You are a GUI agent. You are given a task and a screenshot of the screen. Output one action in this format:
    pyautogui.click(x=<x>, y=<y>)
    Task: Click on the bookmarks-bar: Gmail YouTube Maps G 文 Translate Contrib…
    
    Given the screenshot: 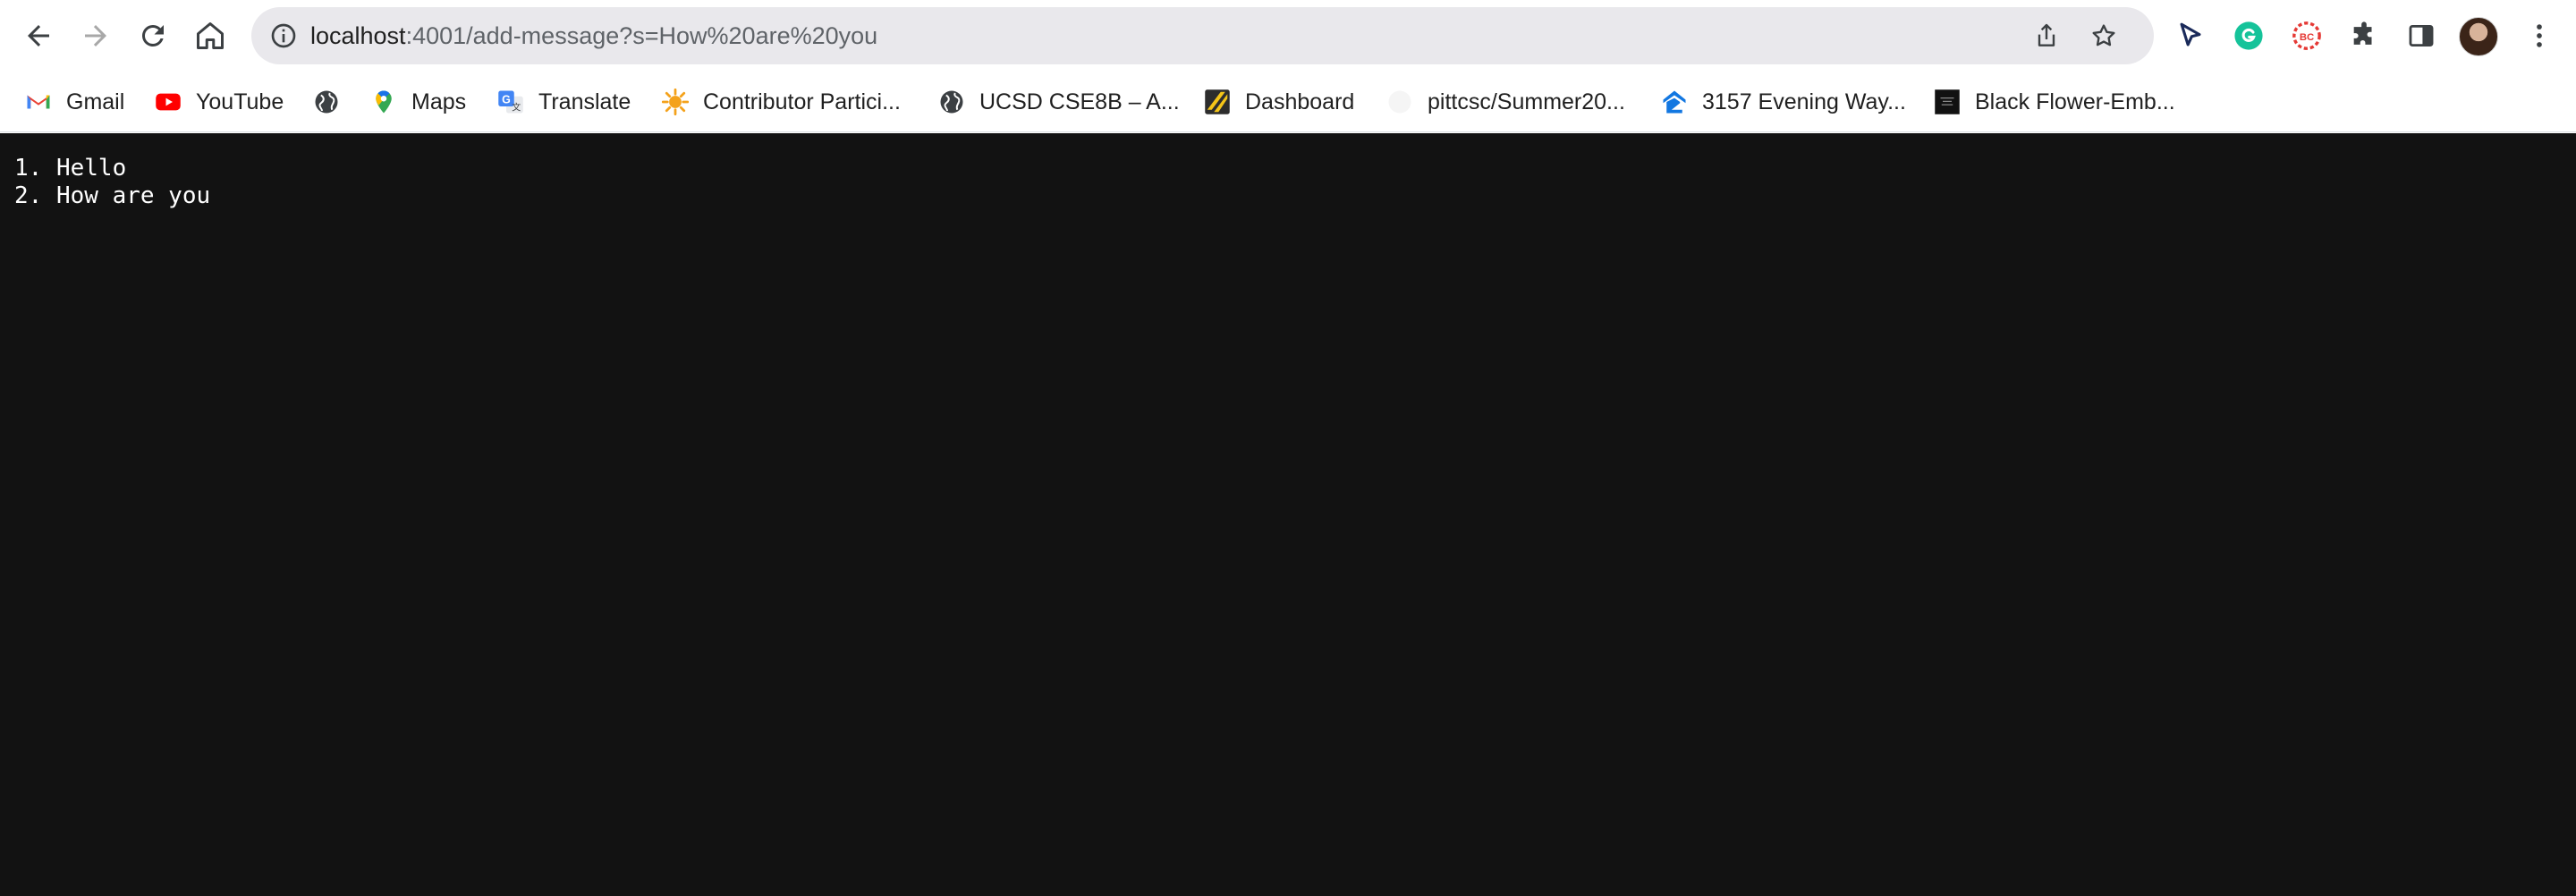 What is the action you would take?
    pyautogui.click(x=1288, y=102)
    